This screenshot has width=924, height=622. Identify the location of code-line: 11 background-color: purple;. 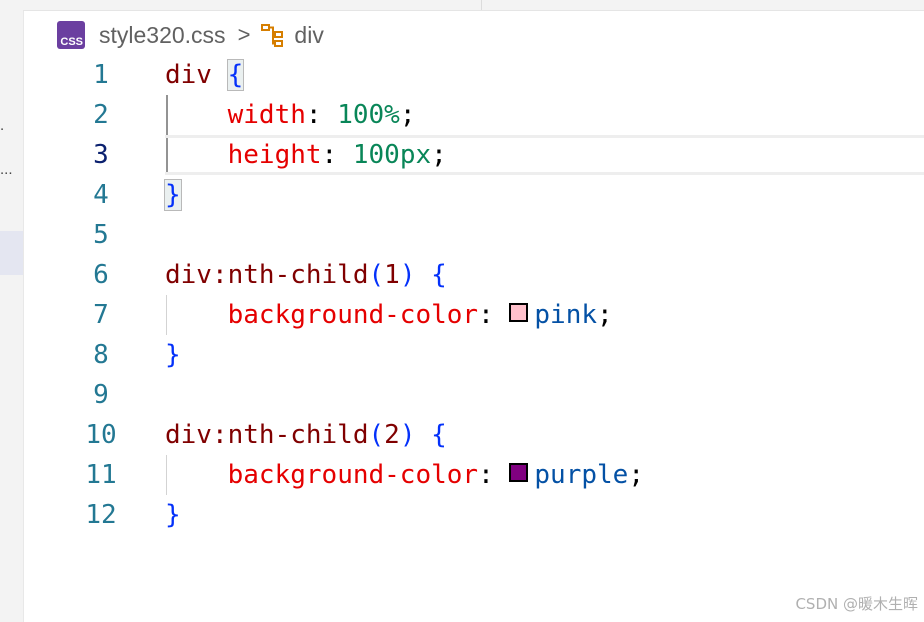
(473, 475).